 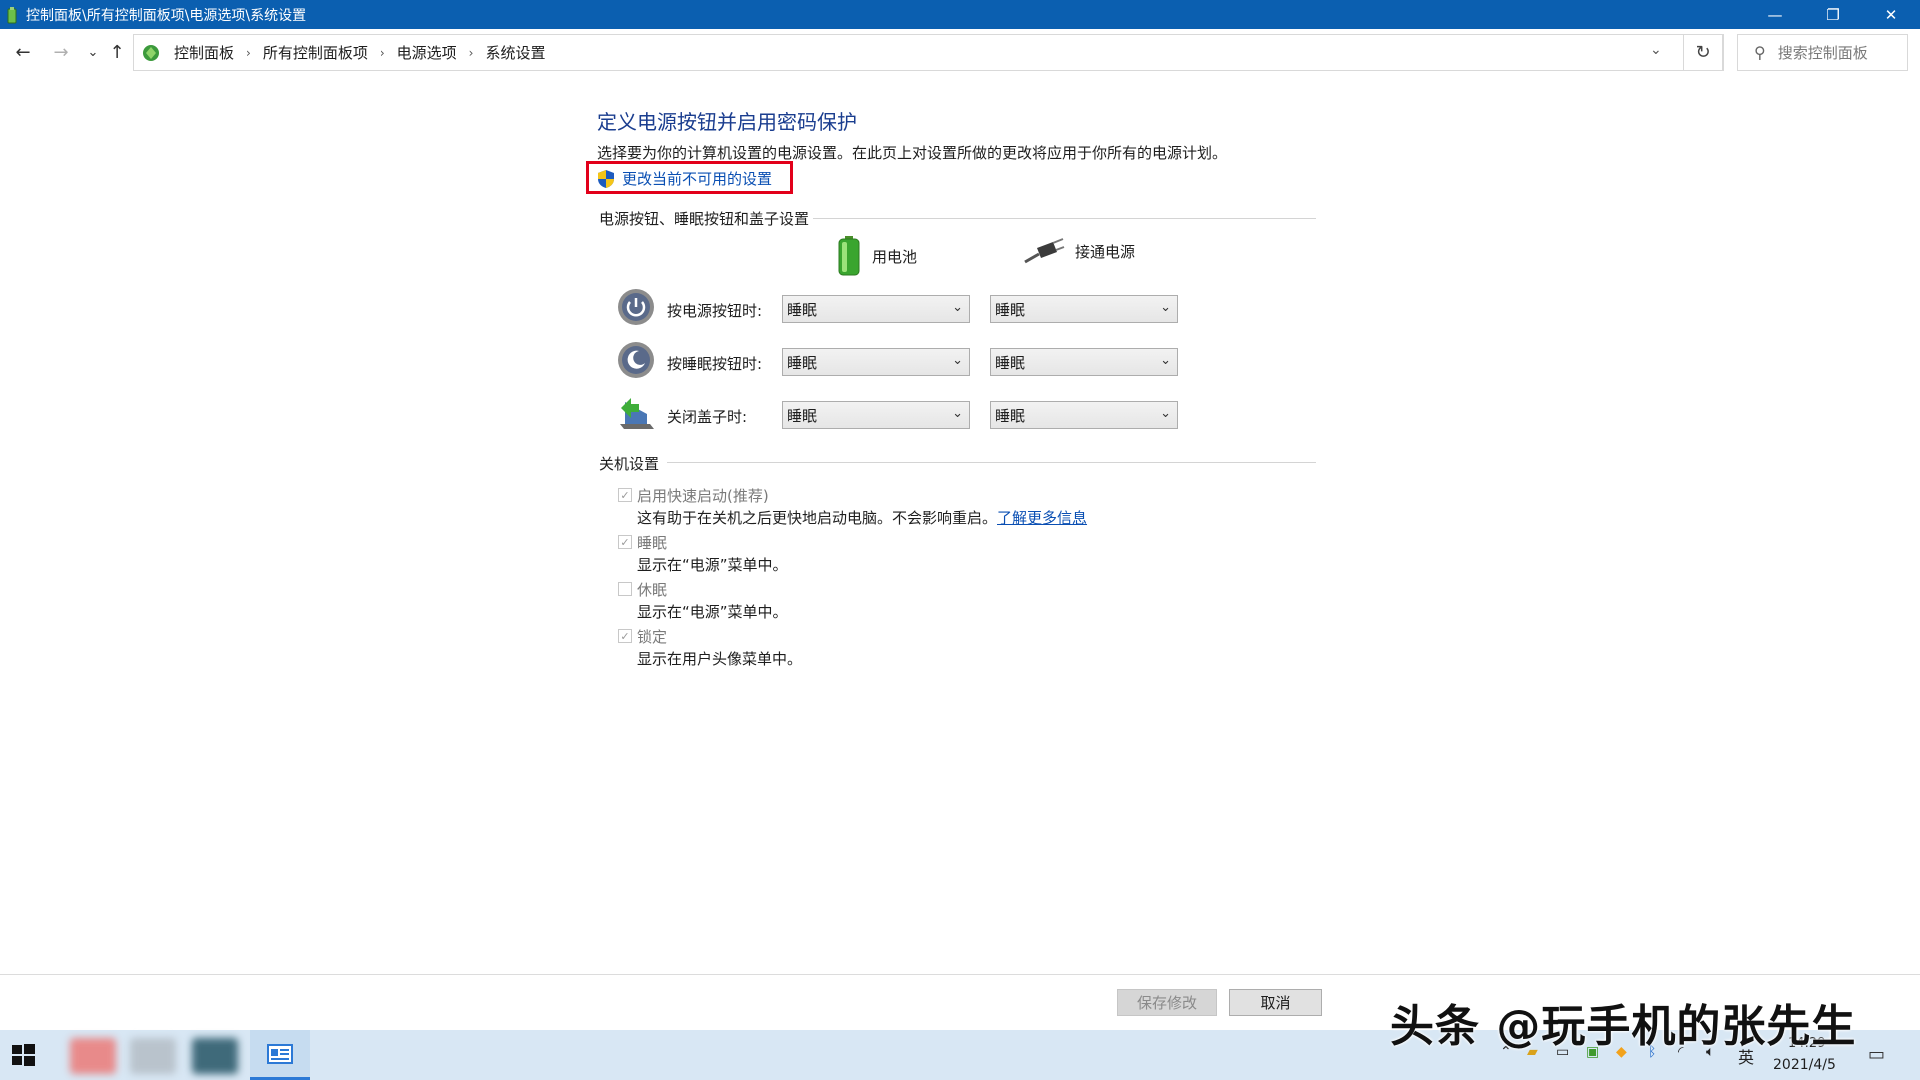 I want to click on search-icon: ⚲, so click(x=1760, y=52).